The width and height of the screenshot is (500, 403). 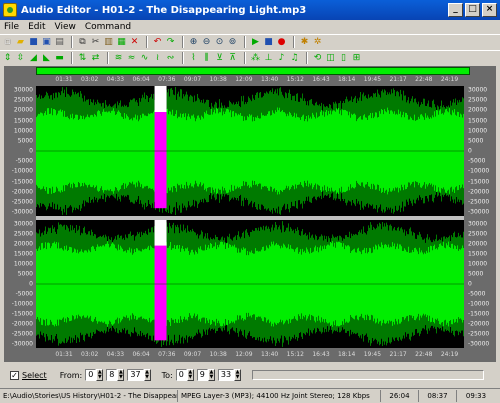 I want to click on time-tick-label: 18:14, so click(x=347, y=79).